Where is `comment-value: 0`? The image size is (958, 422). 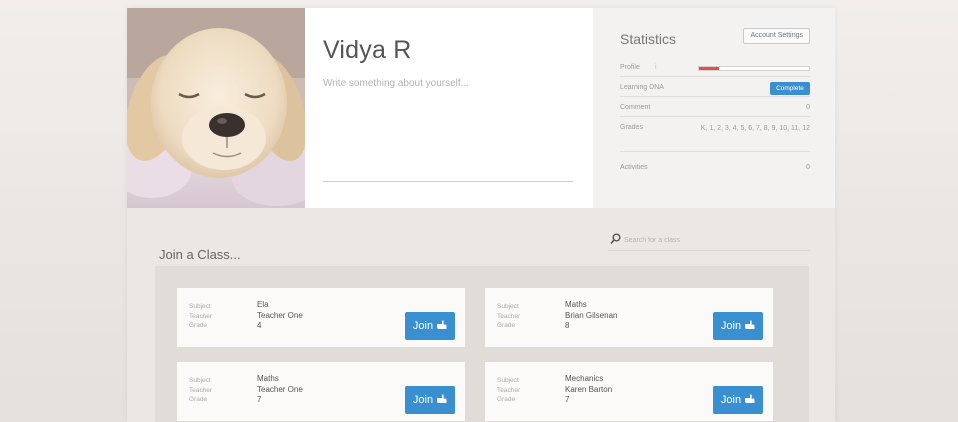
comment-value: 0 is located at coordinates (808, 107).